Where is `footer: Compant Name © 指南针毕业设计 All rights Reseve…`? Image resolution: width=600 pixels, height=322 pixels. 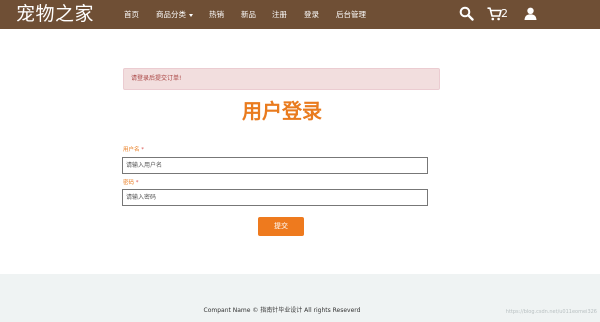 footer: Compant Name © 指南针毕业设计 All rights Reseve… is located at coordinates (300, 298).